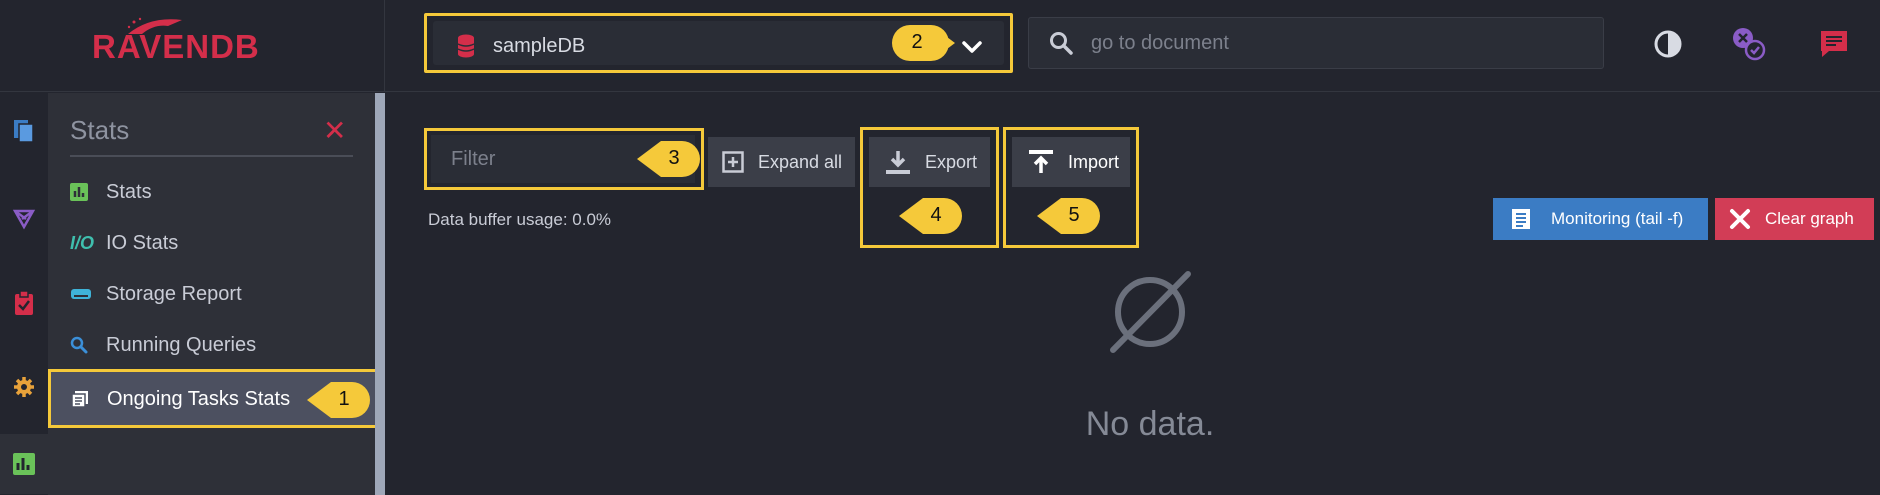 This screenshot has width=1880, height=495. I want to click on menu-item-label: Storage Report, so click(174, 293).